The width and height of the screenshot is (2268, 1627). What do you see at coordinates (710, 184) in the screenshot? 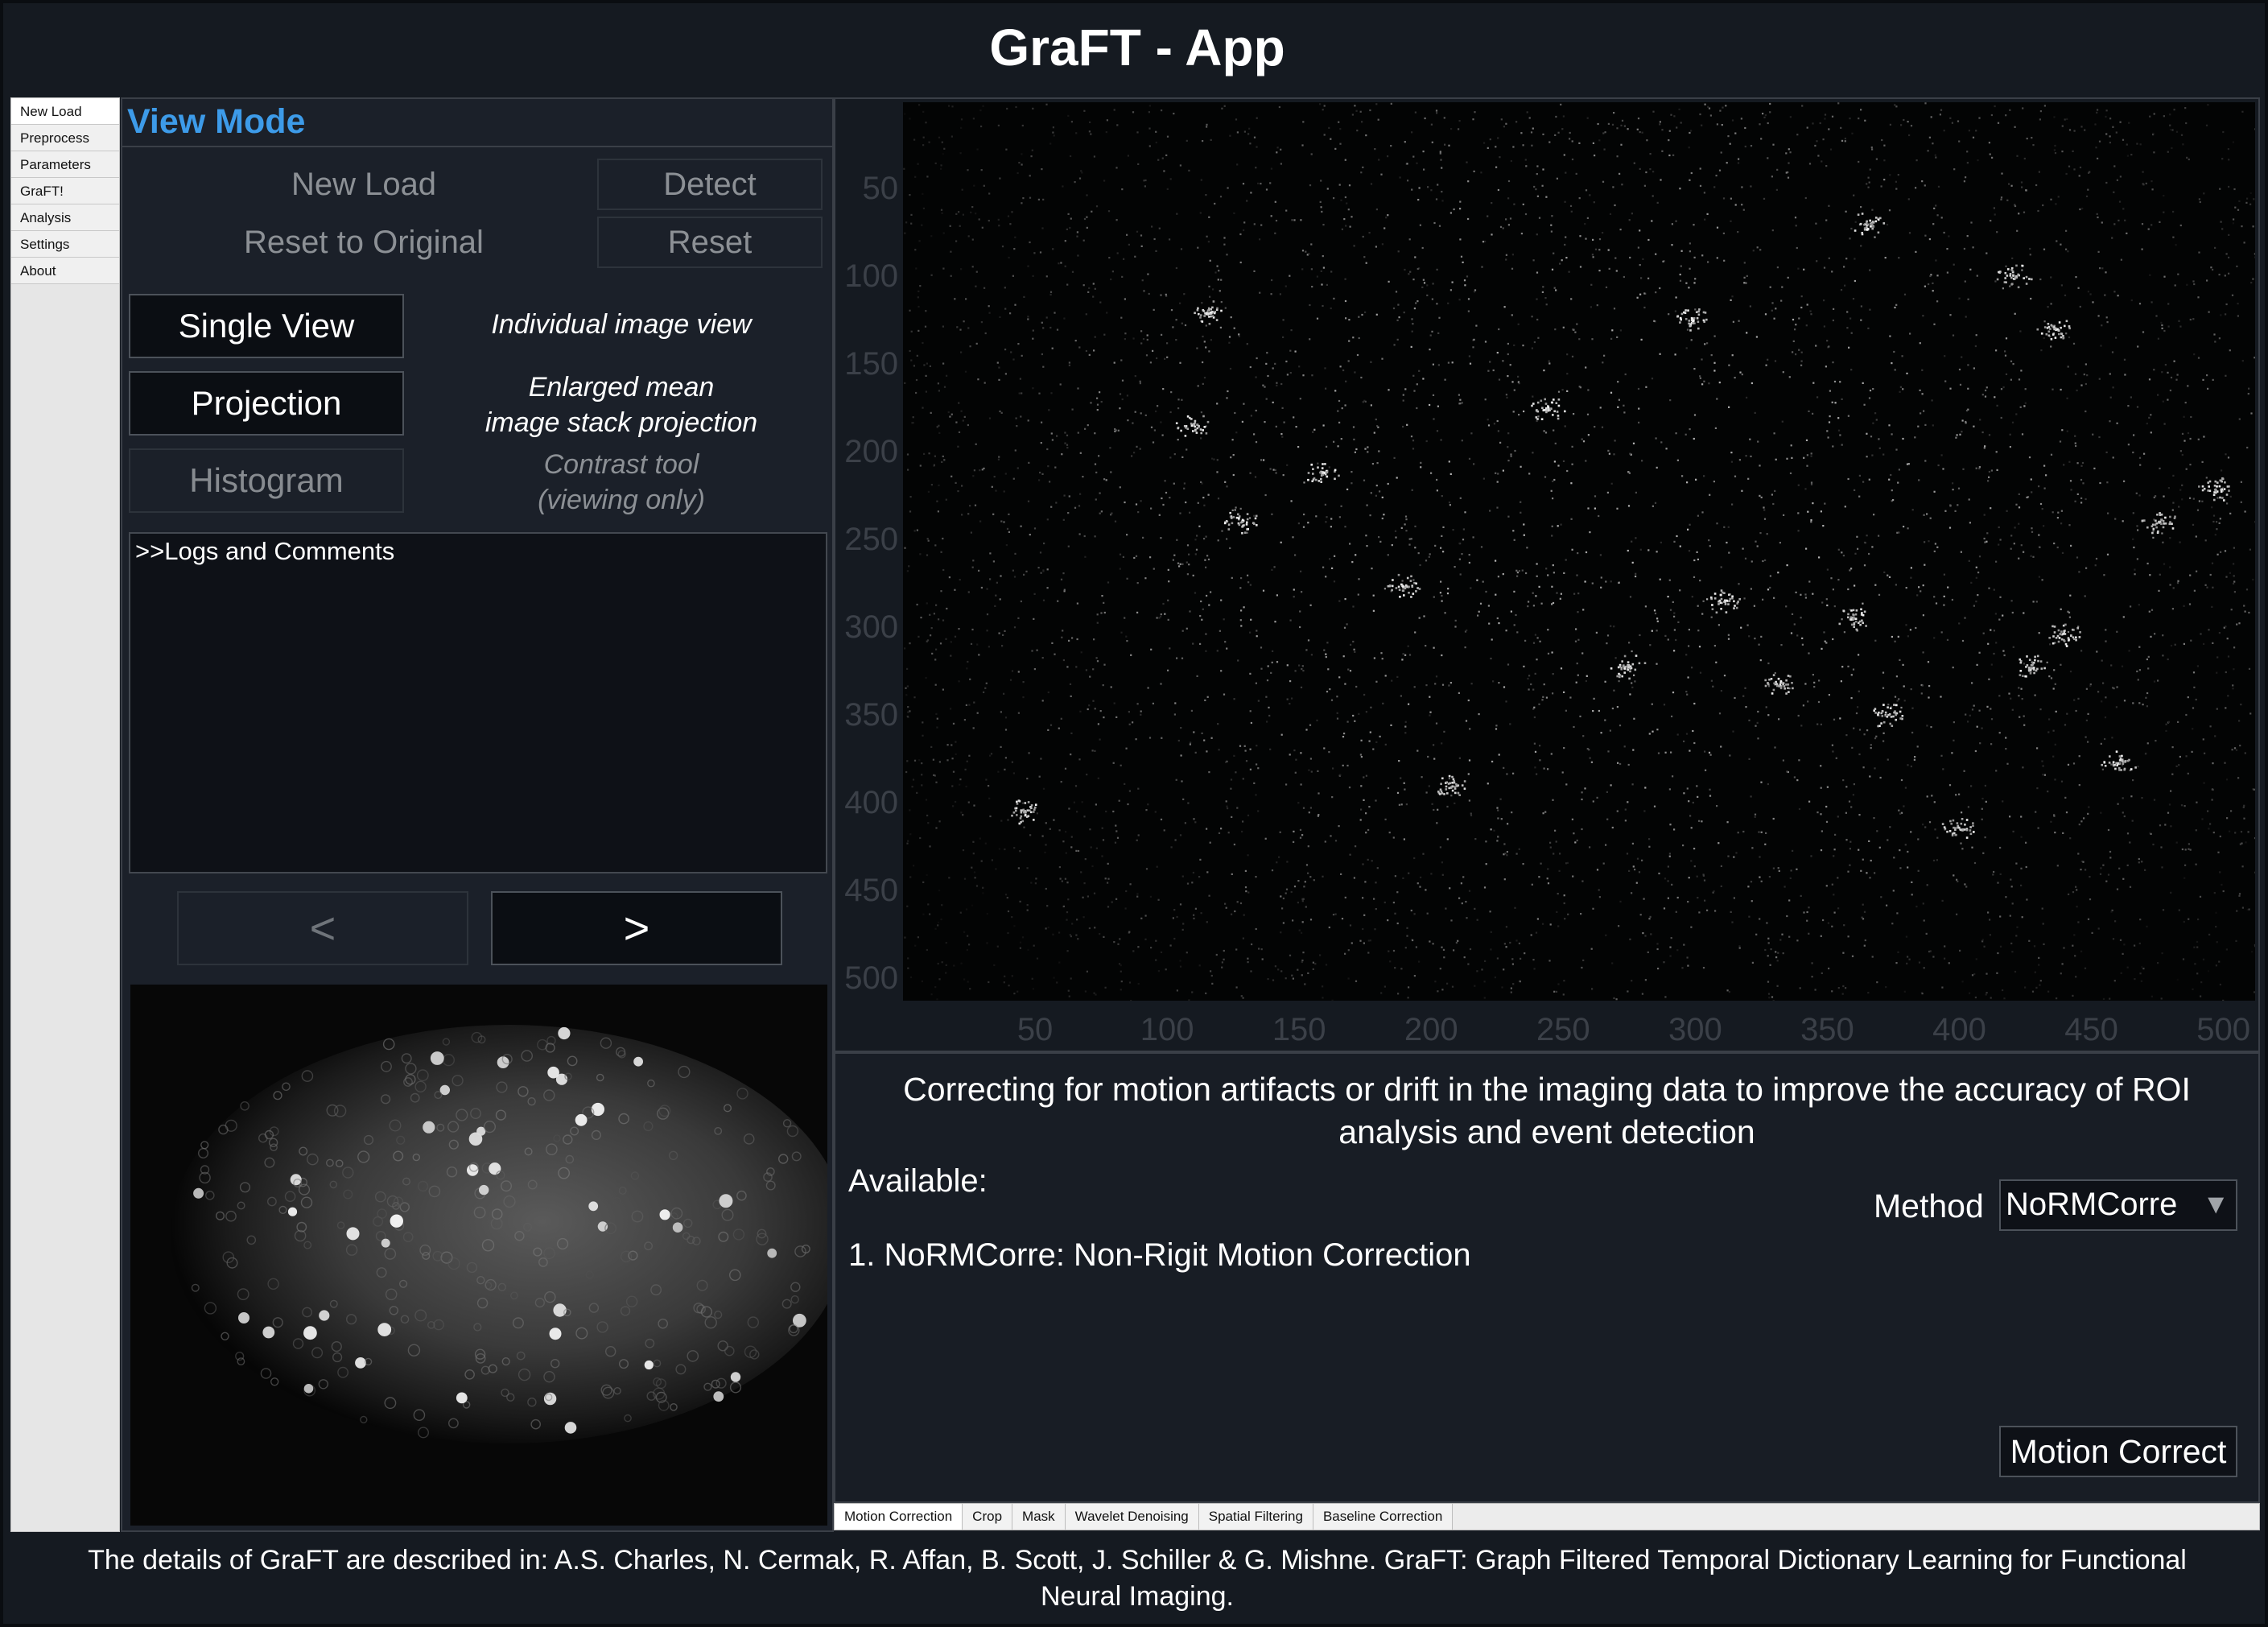
I see `detect-button: Detect` at bounding box center [710, 184].